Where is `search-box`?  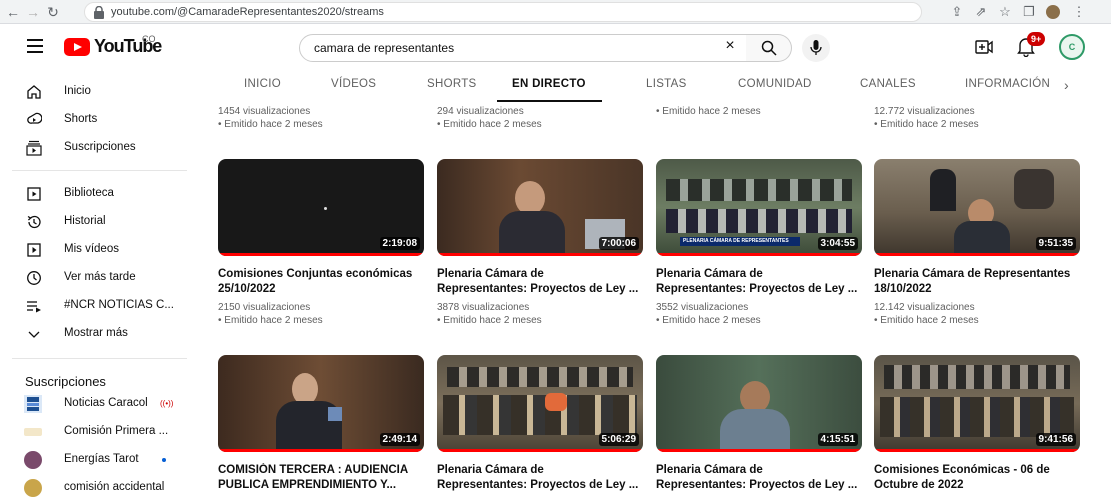 search-box is located at coordinates (527, 48).